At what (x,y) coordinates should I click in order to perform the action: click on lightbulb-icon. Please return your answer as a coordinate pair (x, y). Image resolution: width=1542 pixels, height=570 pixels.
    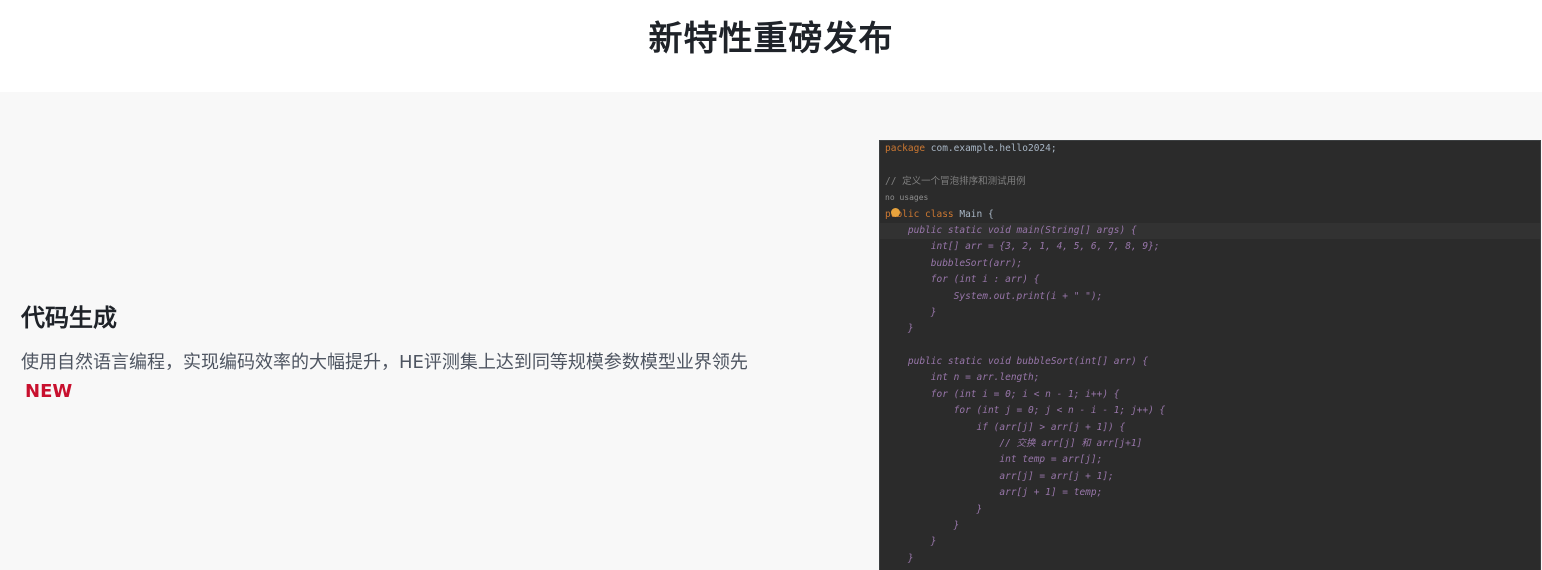
    Looking at the image, I should click on (895, 212).